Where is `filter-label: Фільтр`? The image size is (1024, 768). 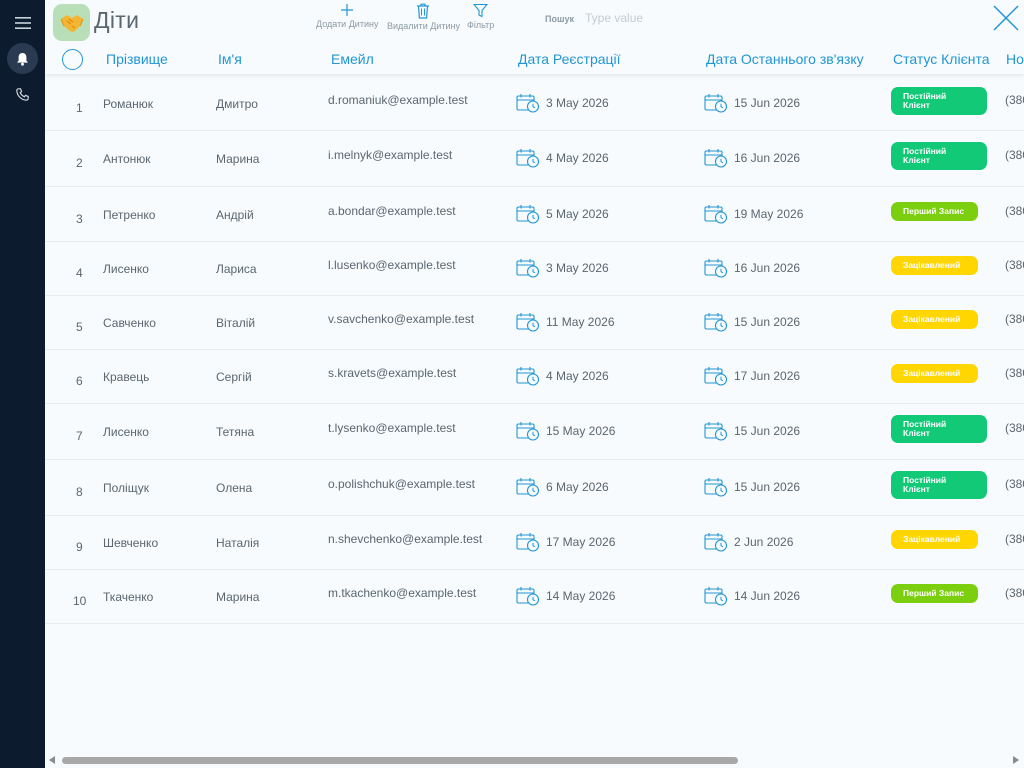 filter-label: Фільтр is located at coordinates (481, 25).